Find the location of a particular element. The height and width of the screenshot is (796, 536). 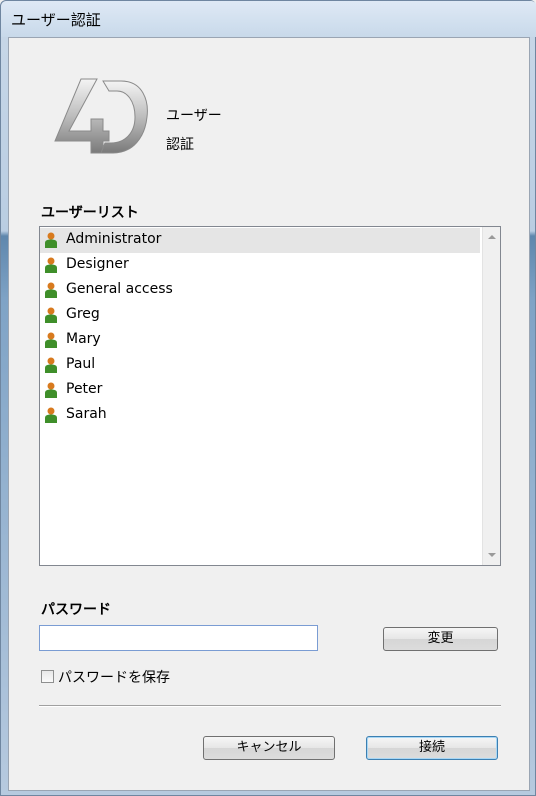

list-item: Administrator is located at coordinates (260, 240).